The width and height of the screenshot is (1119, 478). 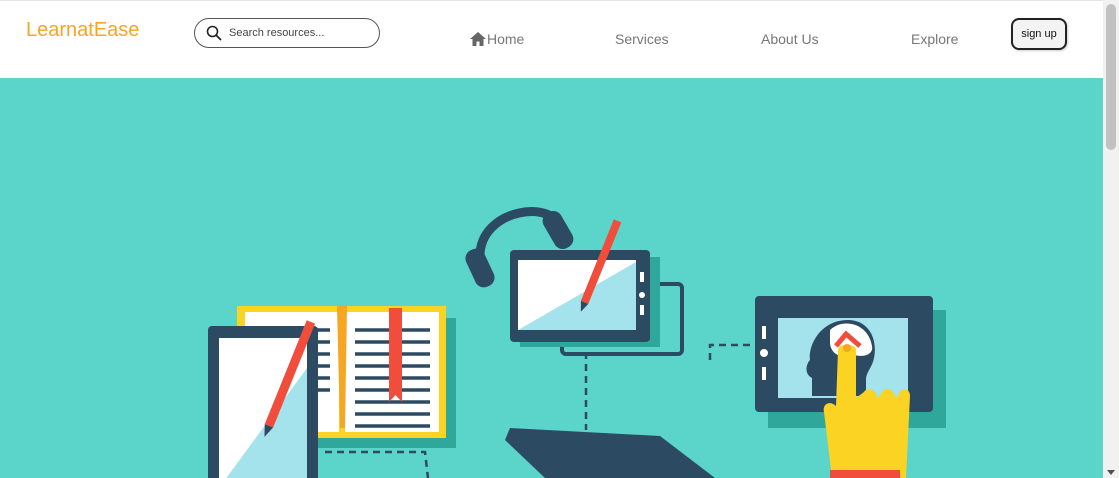 I want to click on home-icon, so click(x=478, y=39).